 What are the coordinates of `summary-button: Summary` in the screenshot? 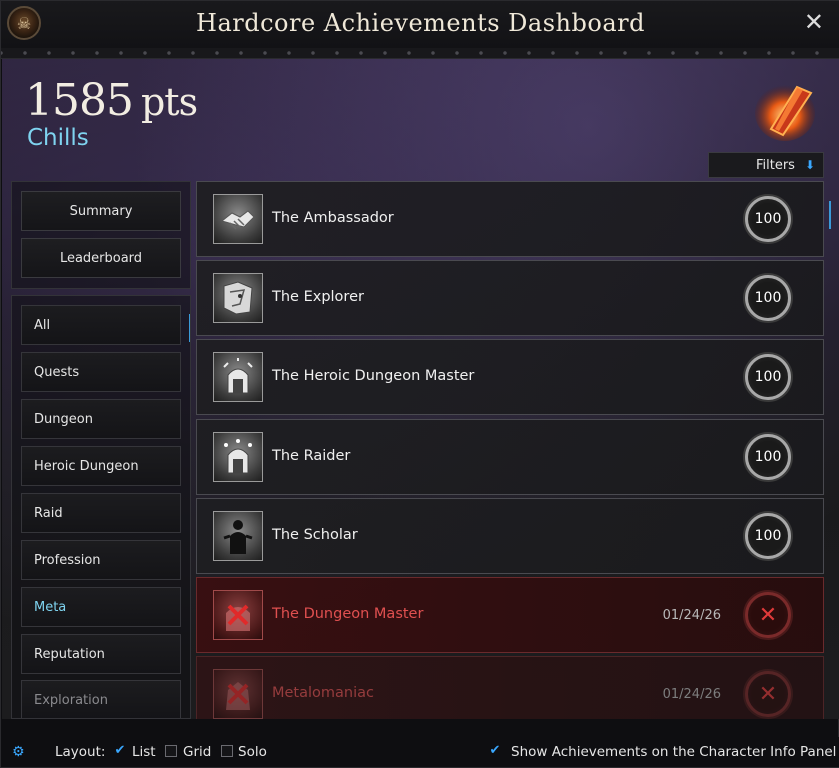 It's located at (101, 211).